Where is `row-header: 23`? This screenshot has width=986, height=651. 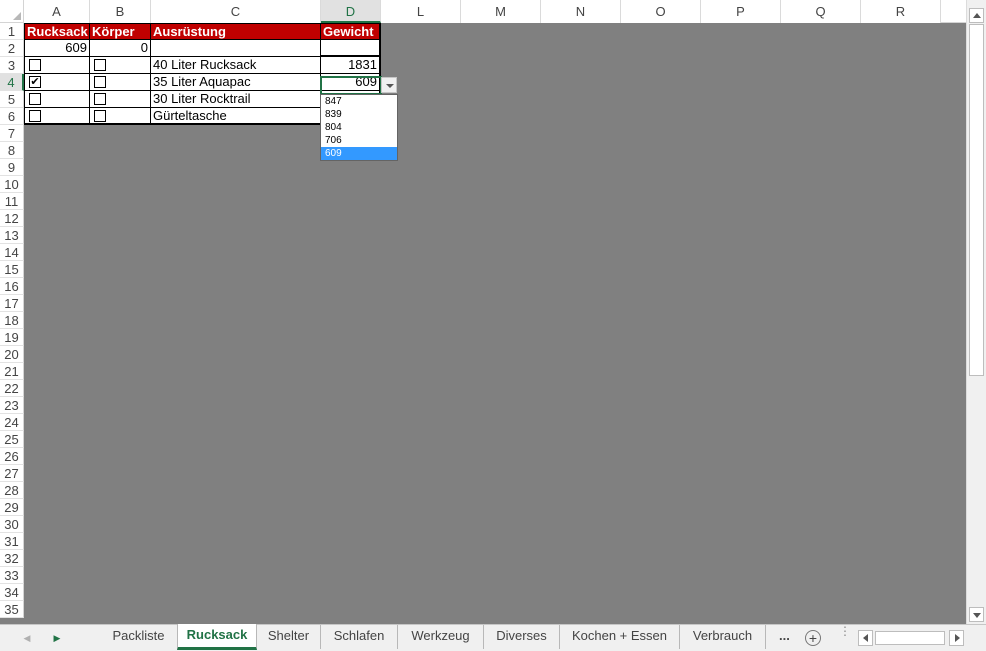
row-header: 23 is located at coordinates (12, 405).